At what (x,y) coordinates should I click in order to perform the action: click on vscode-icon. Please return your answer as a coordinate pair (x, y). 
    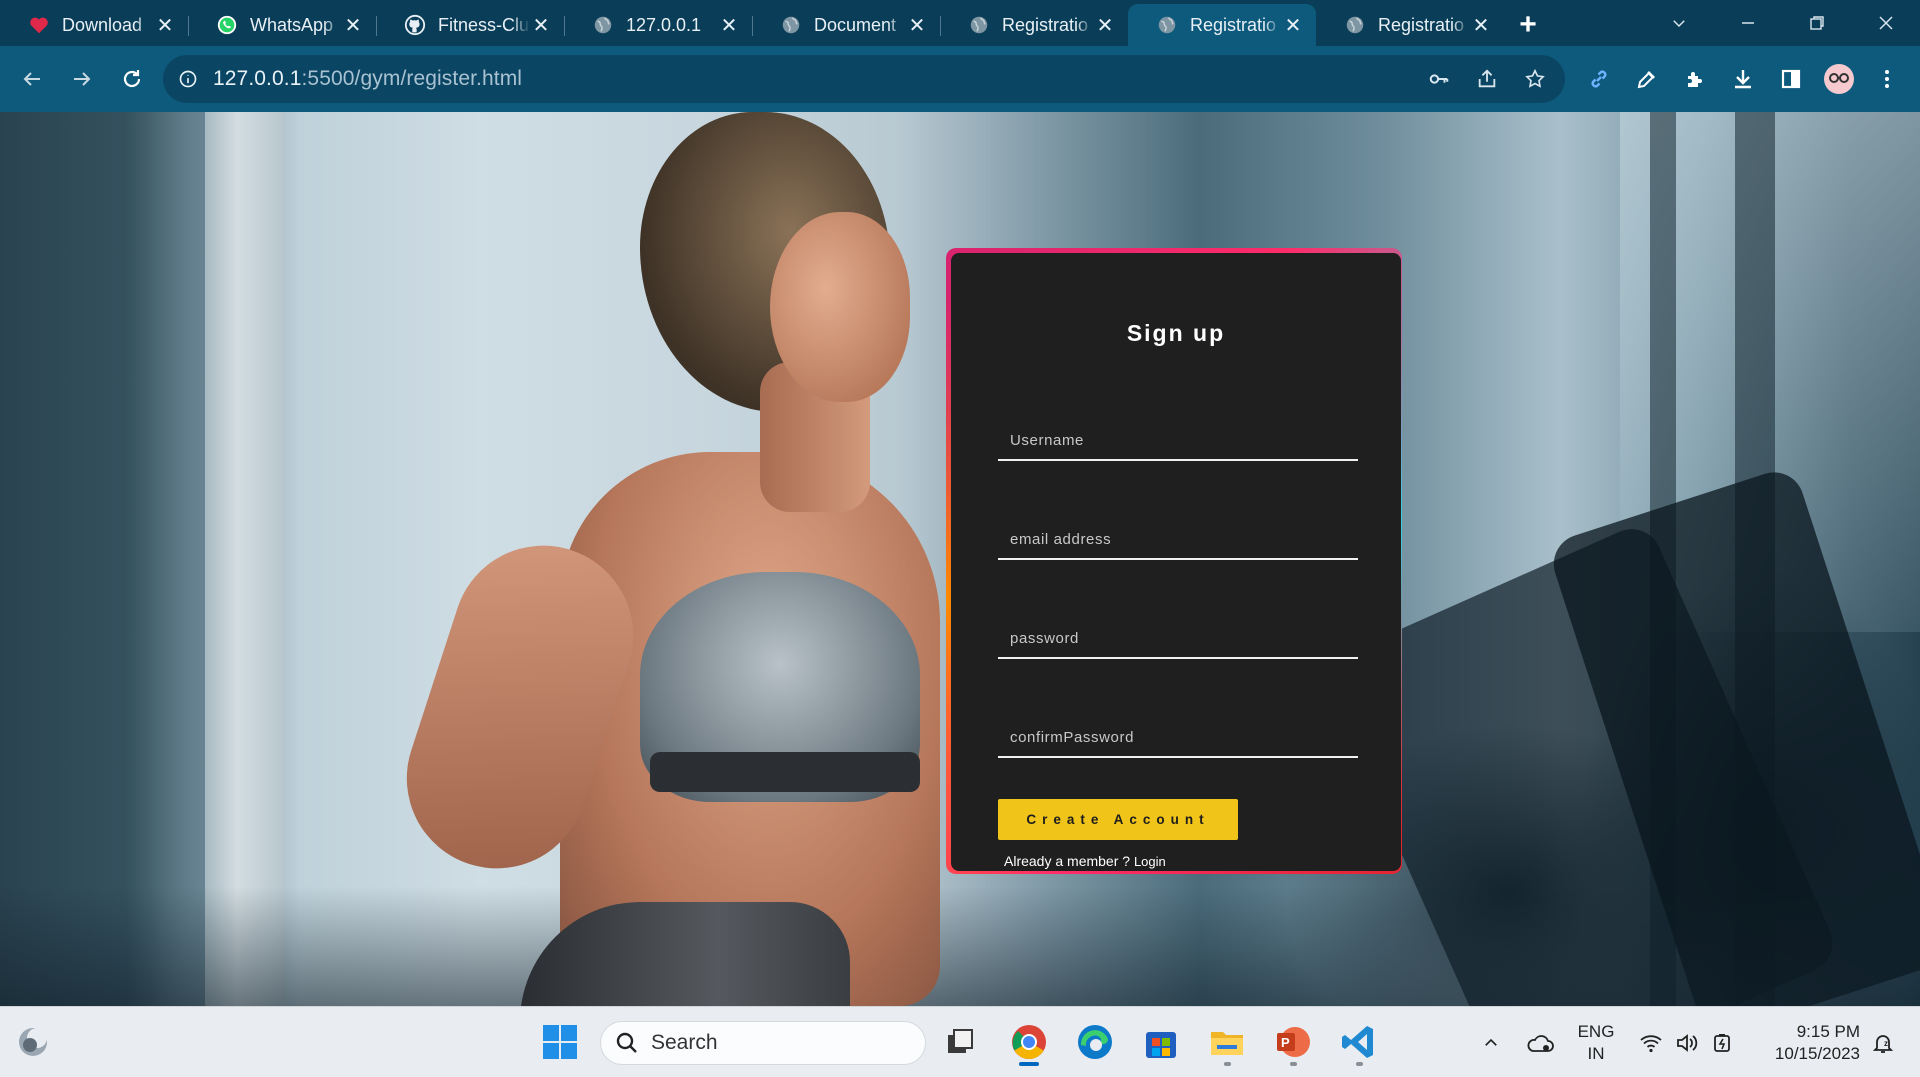
    Looking at the image, I should click on (1359, 1042).